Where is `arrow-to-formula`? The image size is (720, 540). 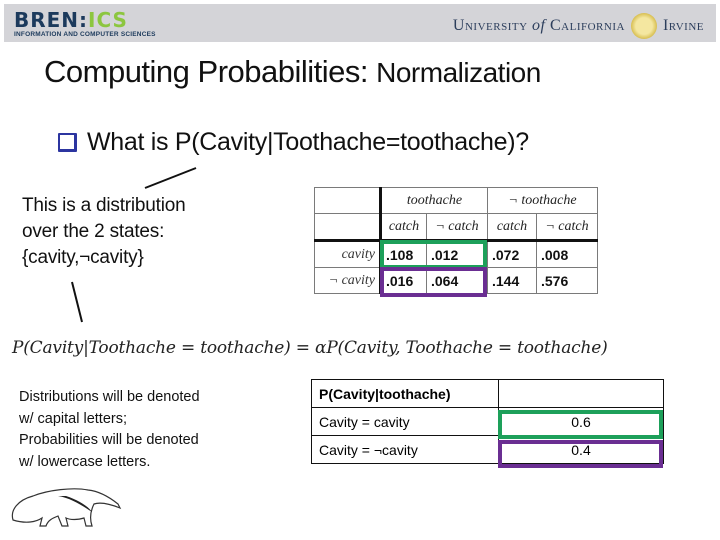 arrow-to-formula is located at coordinates (77, 302).